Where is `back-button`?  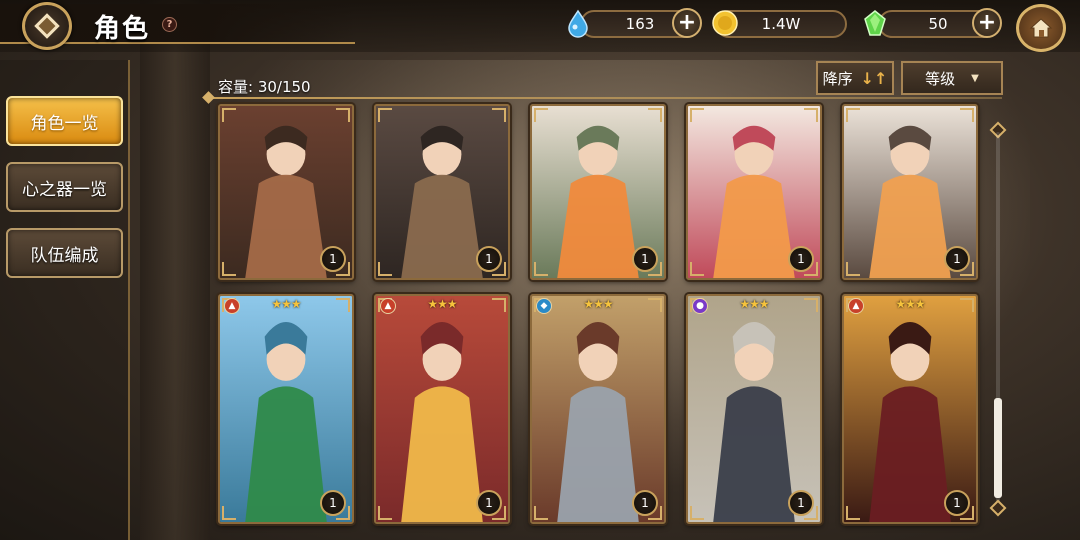 back-button is located at coordinates (47, 26).